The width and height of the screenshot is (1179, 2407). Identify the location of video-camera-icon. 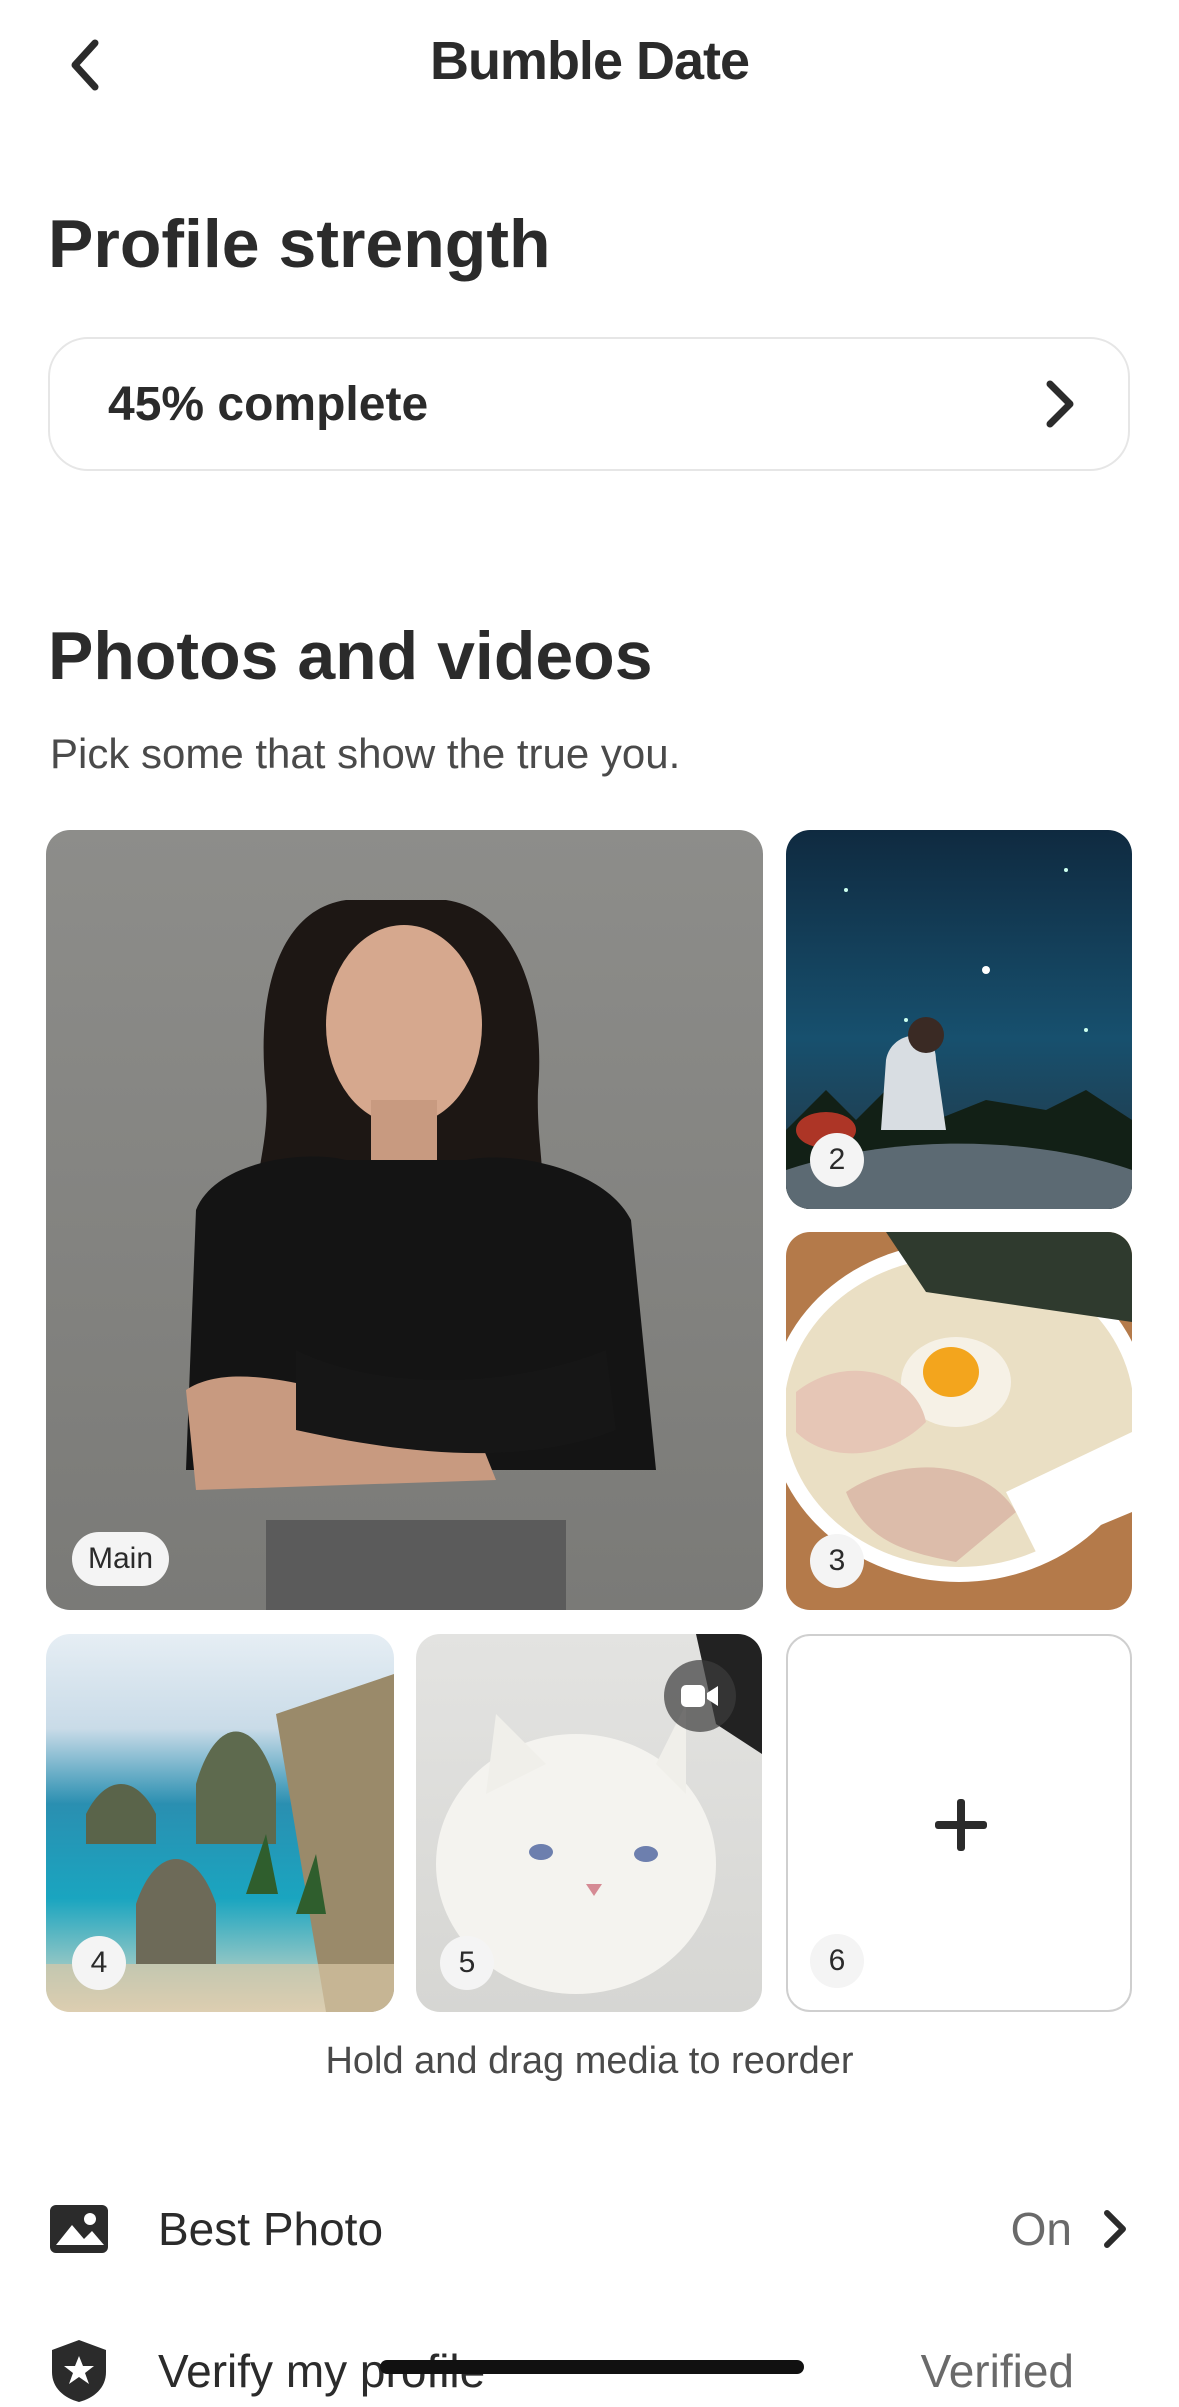
(699, 1696).